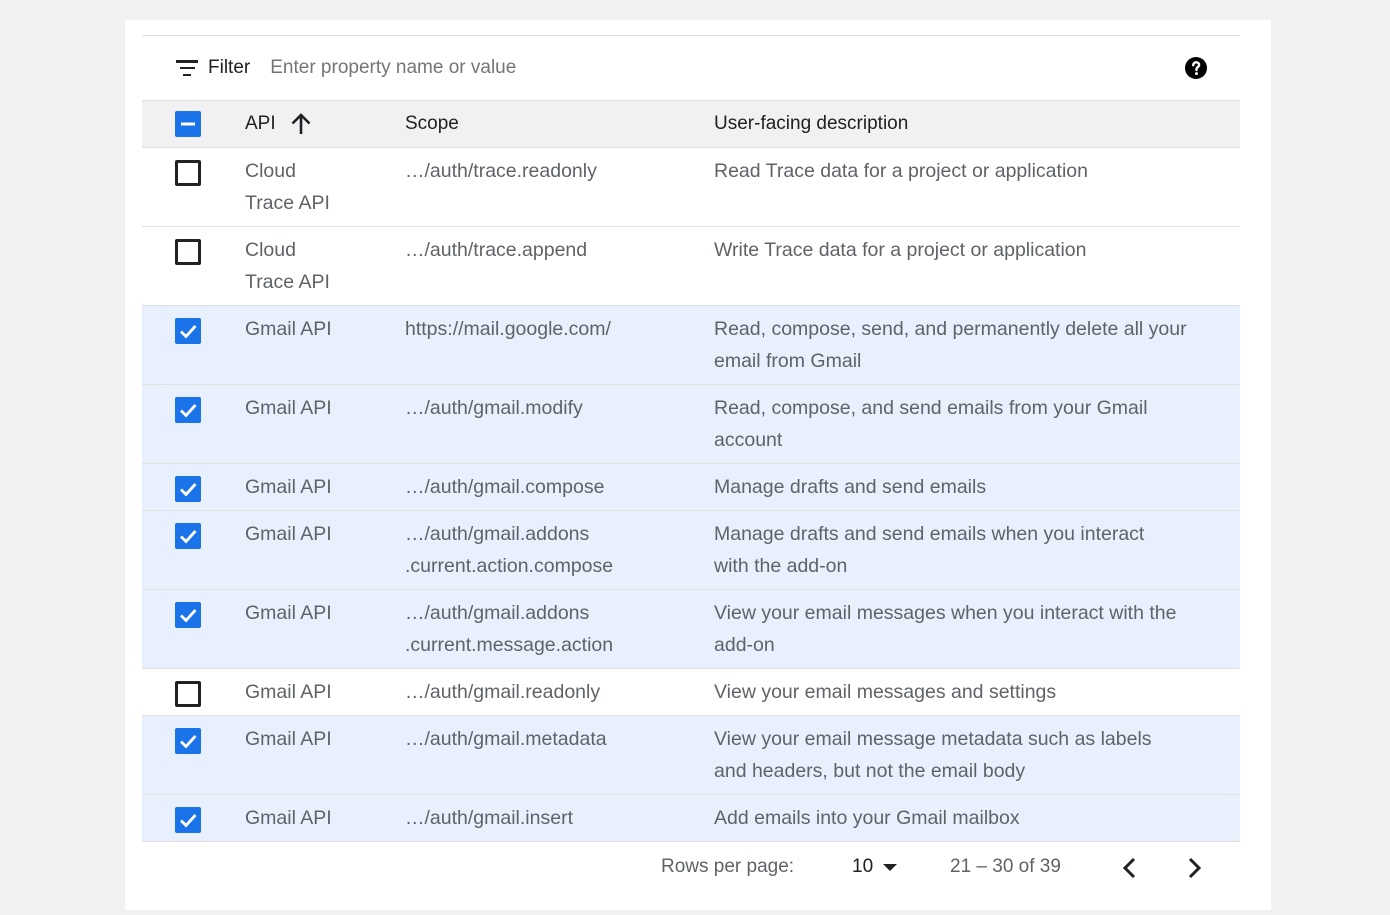  What do you see at coordinates (728, 866) in the screenshot?
I see `rows-per-page-label: Rows per page:` at bounding box center [728, 866].